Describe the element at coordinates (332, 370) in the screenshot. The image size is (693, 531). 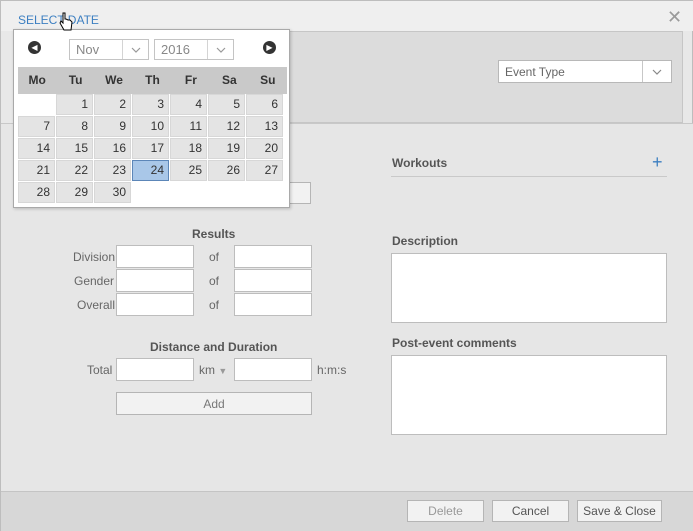
I see `time-unit-label: h:m:s` at that location.